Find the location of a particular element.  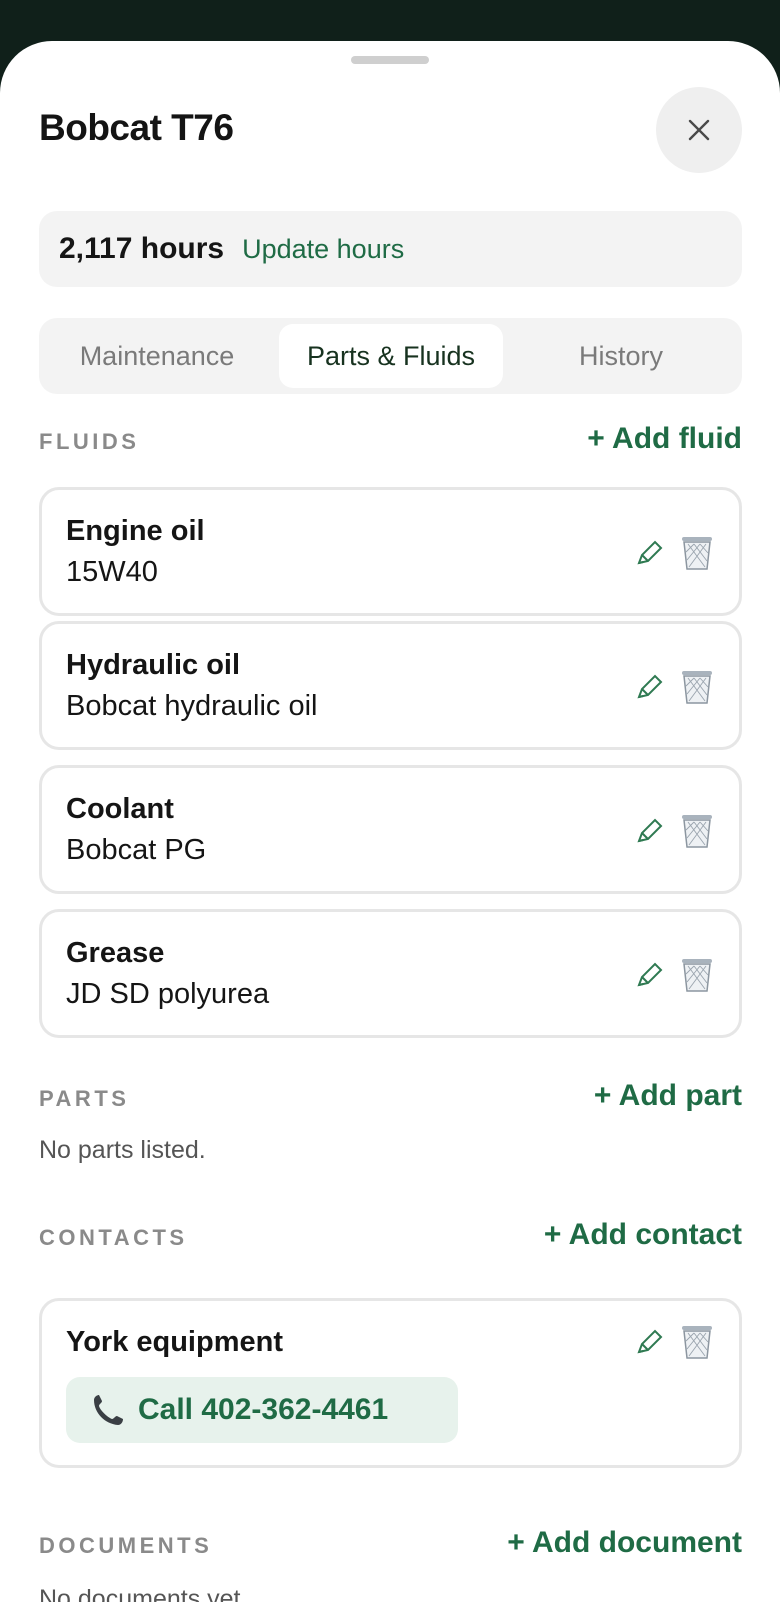

sheet-grabber is located at coordinates (390, 60).